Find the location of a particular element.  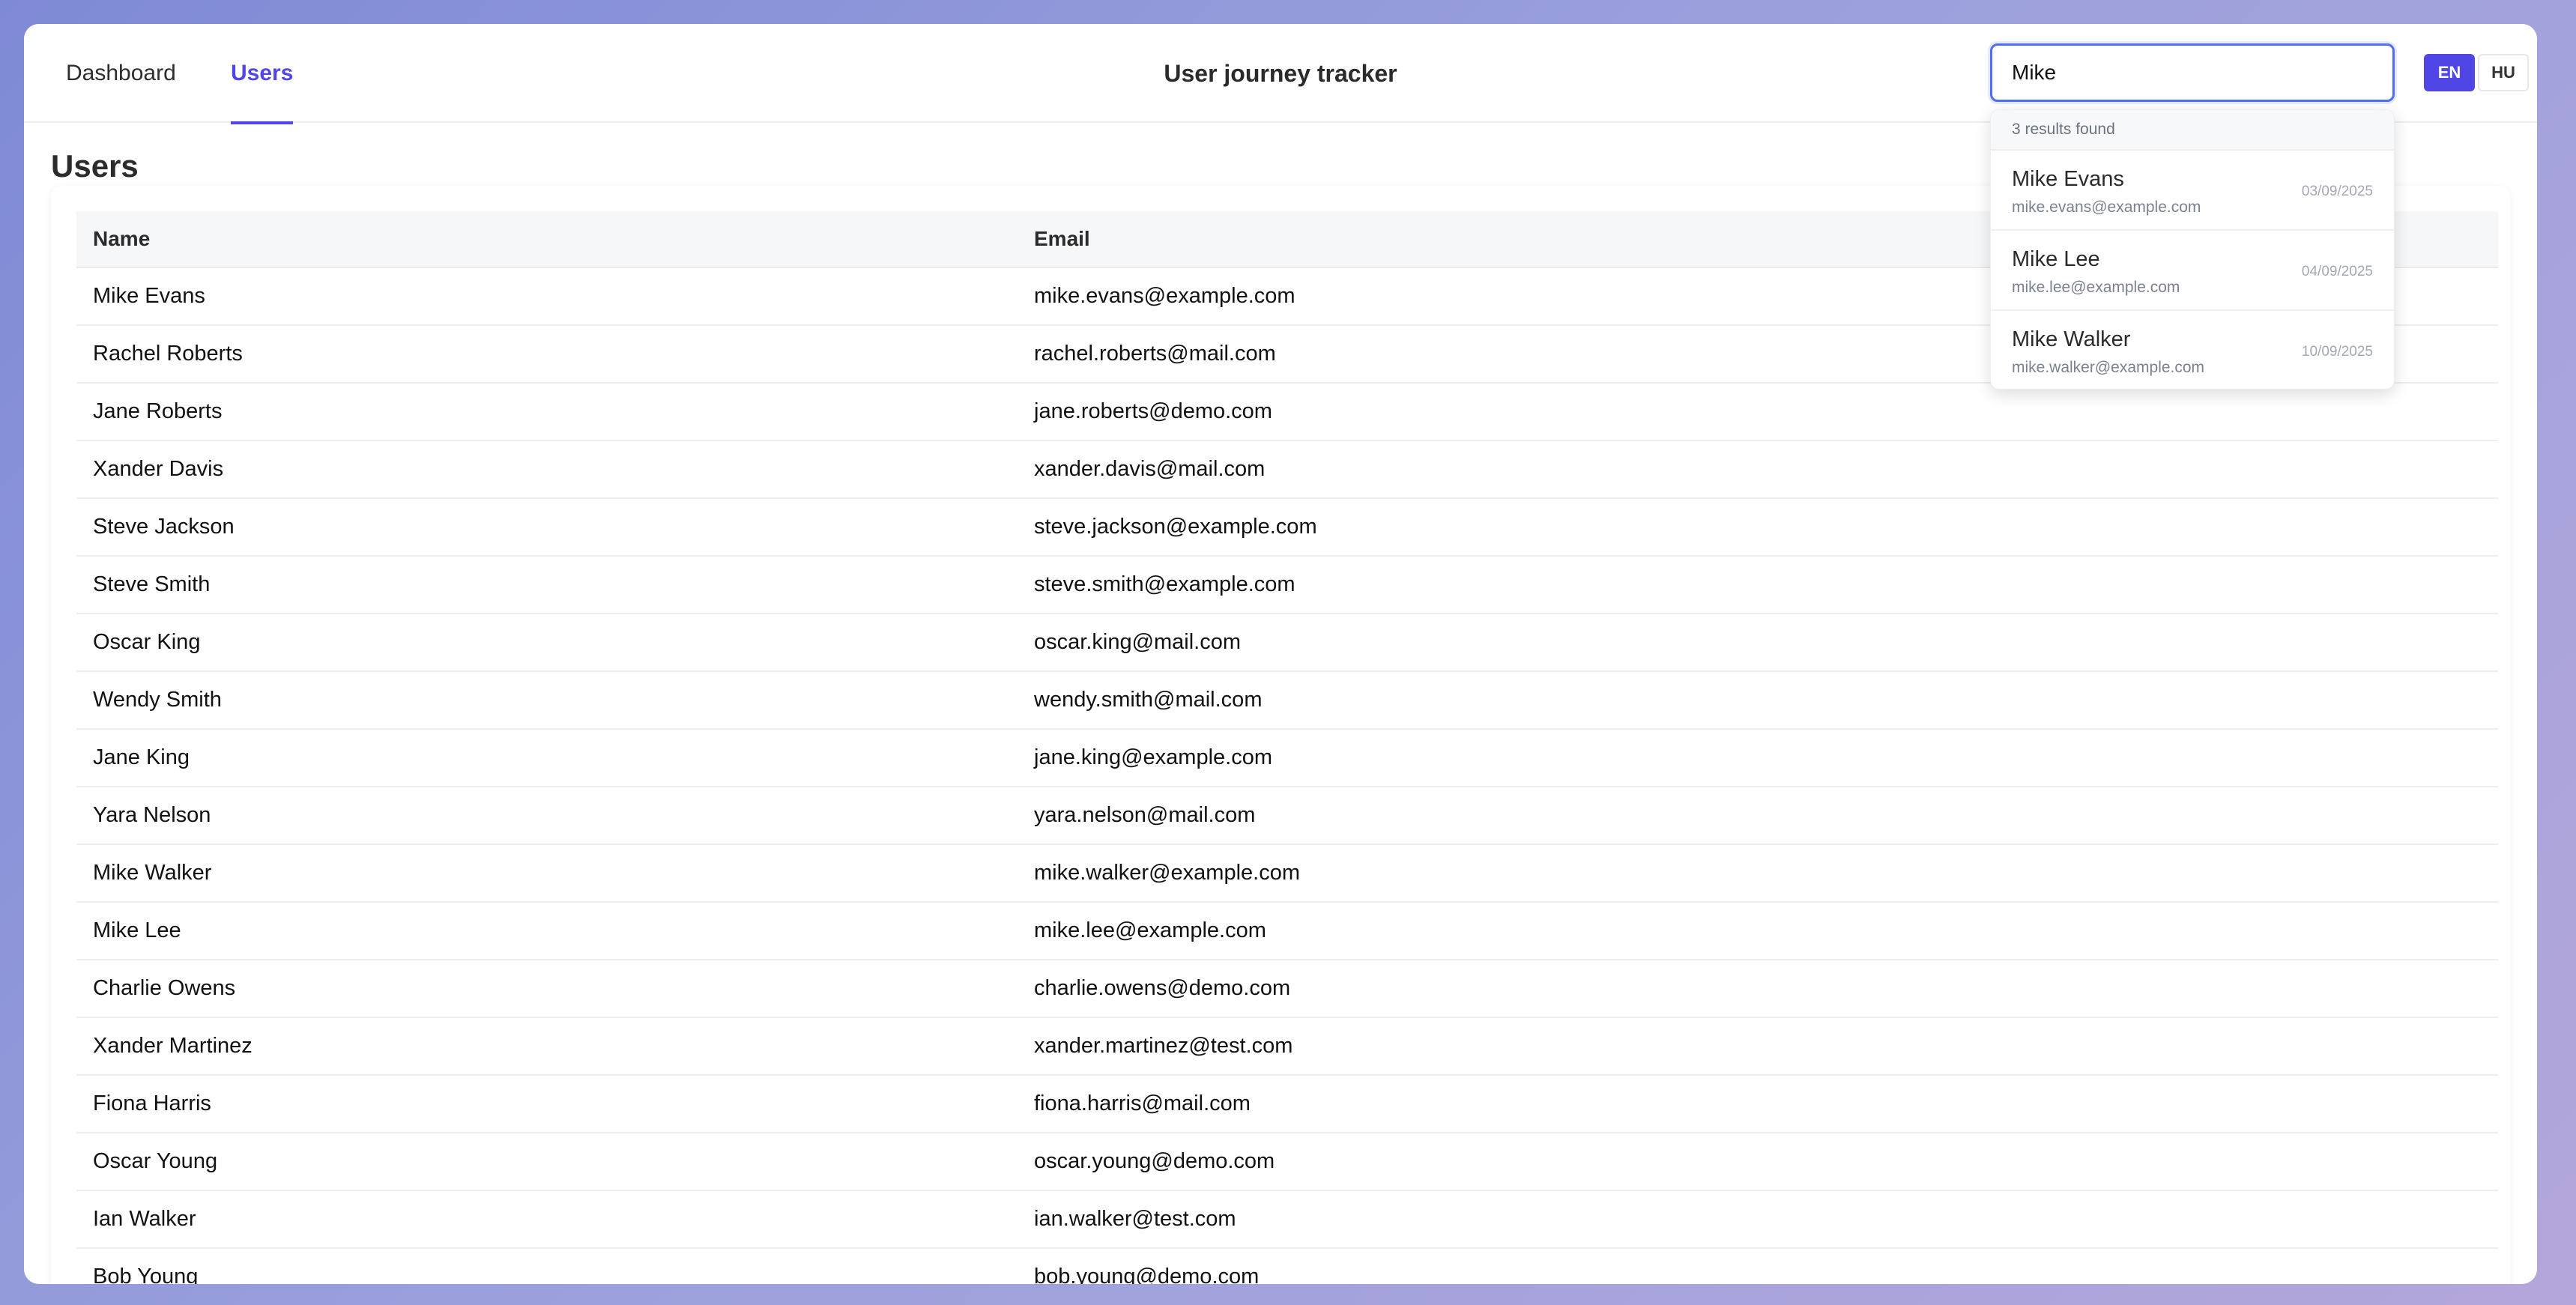

cell-email: wendy.smith@mail.com is located at coordinates (1148, 700).